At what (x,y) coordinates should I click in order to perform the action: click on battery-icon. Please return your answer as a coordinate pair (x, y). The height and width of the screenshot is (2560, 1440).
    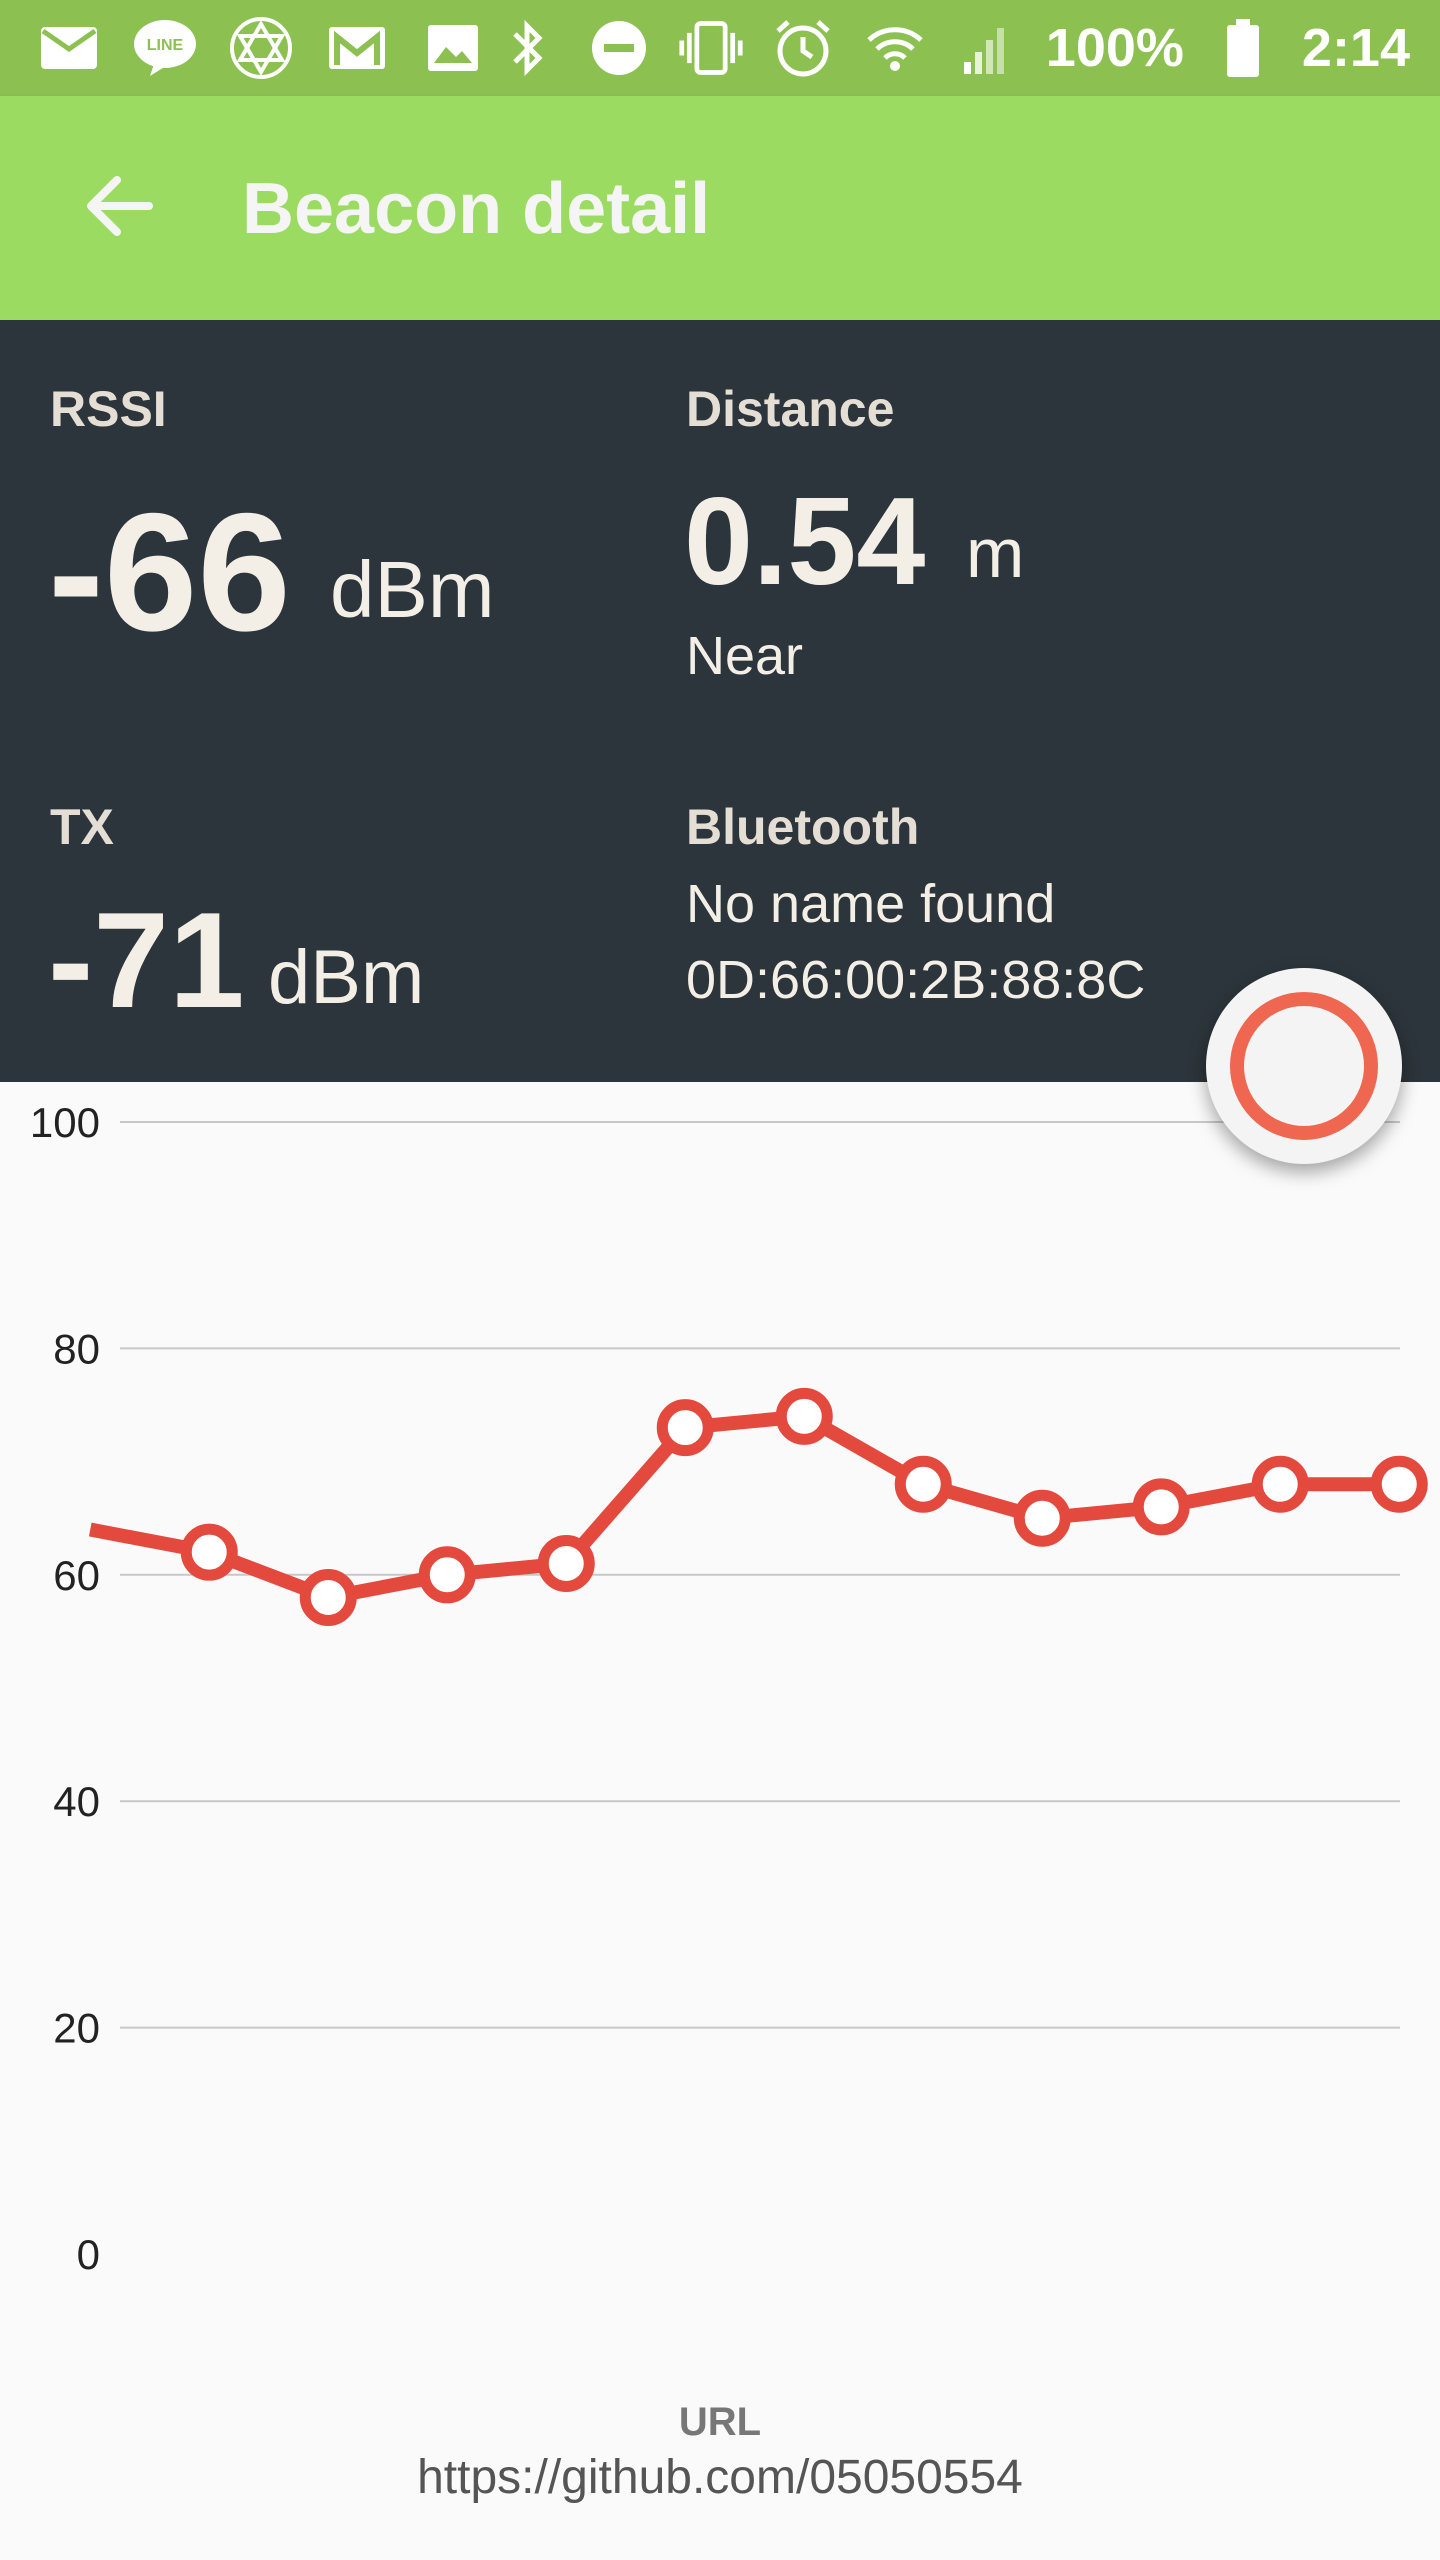
    Looking at the image, I should click on (1243, 48).